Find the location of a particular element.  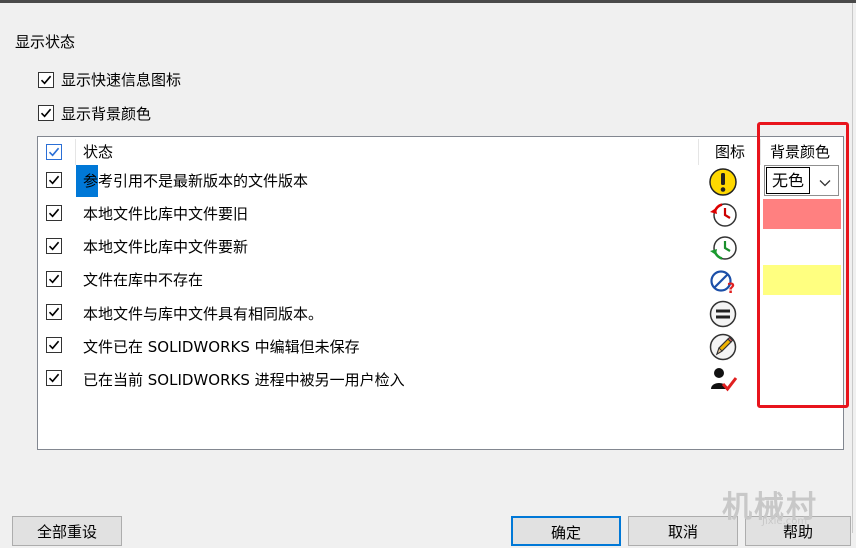

checked-in-user-icon is located at coordinates (723, 380).